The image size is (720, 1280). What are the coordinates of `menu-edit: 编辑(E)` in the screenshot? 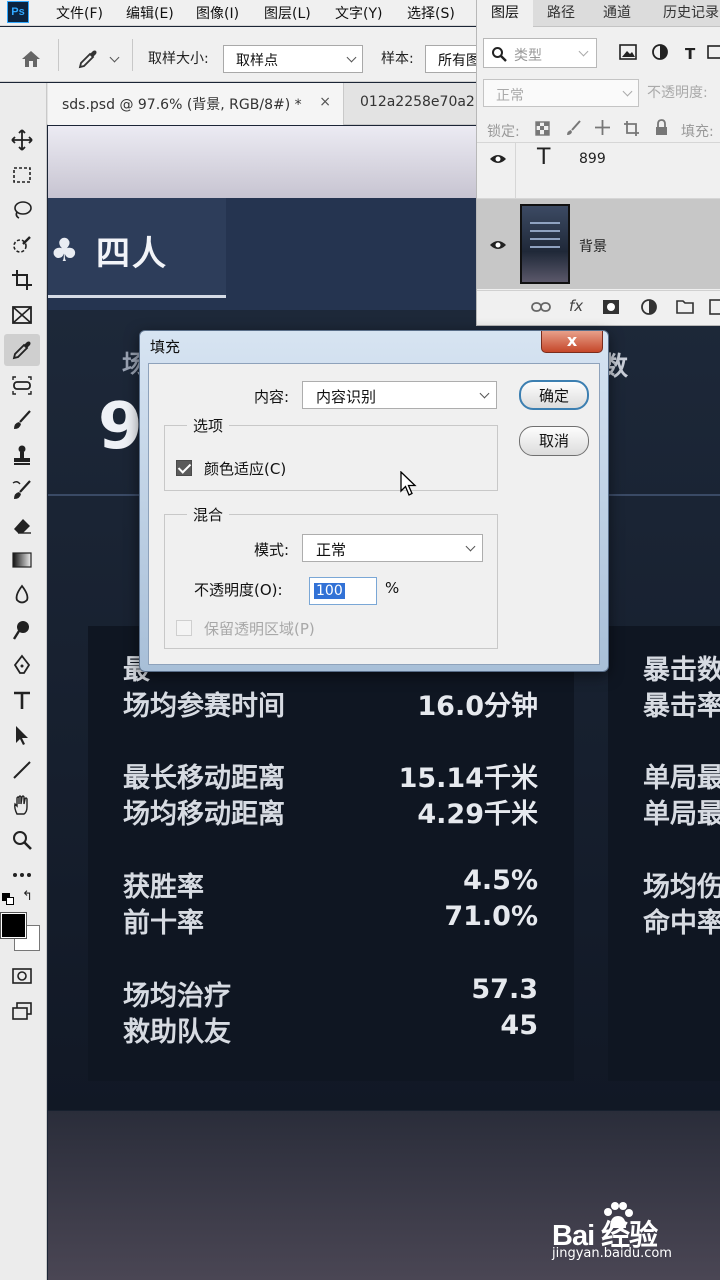 It's located at (150, 13).